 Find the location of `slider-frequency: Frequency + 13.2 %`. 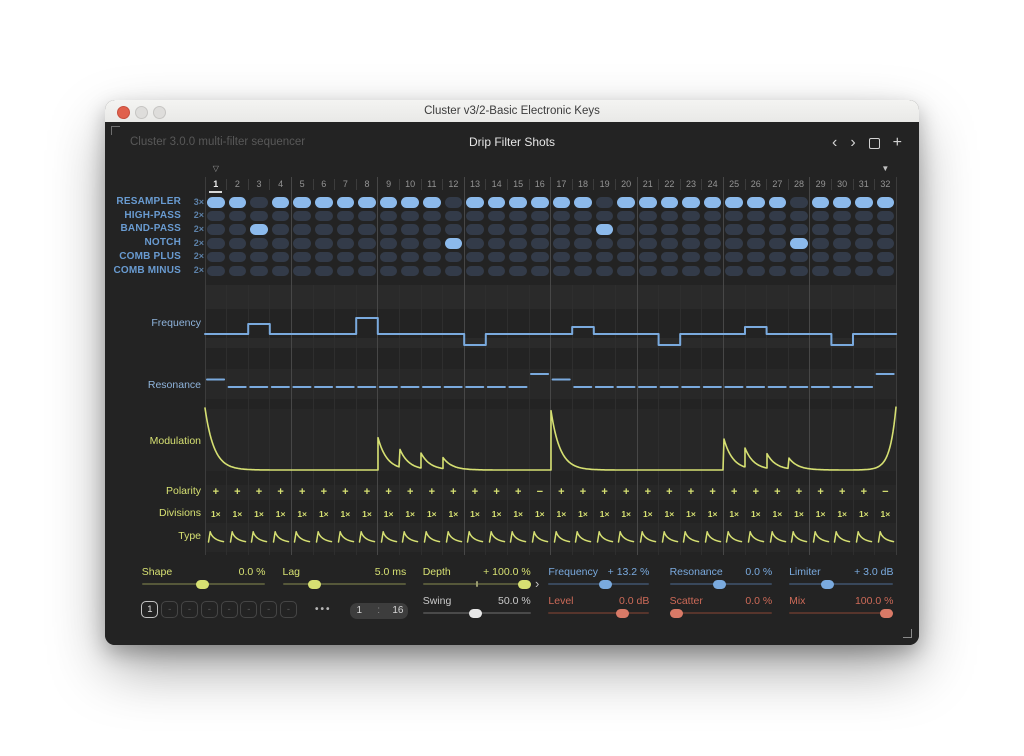

slider-frequency: Frequency + 13.2 % is located at coordinates (599, 580).